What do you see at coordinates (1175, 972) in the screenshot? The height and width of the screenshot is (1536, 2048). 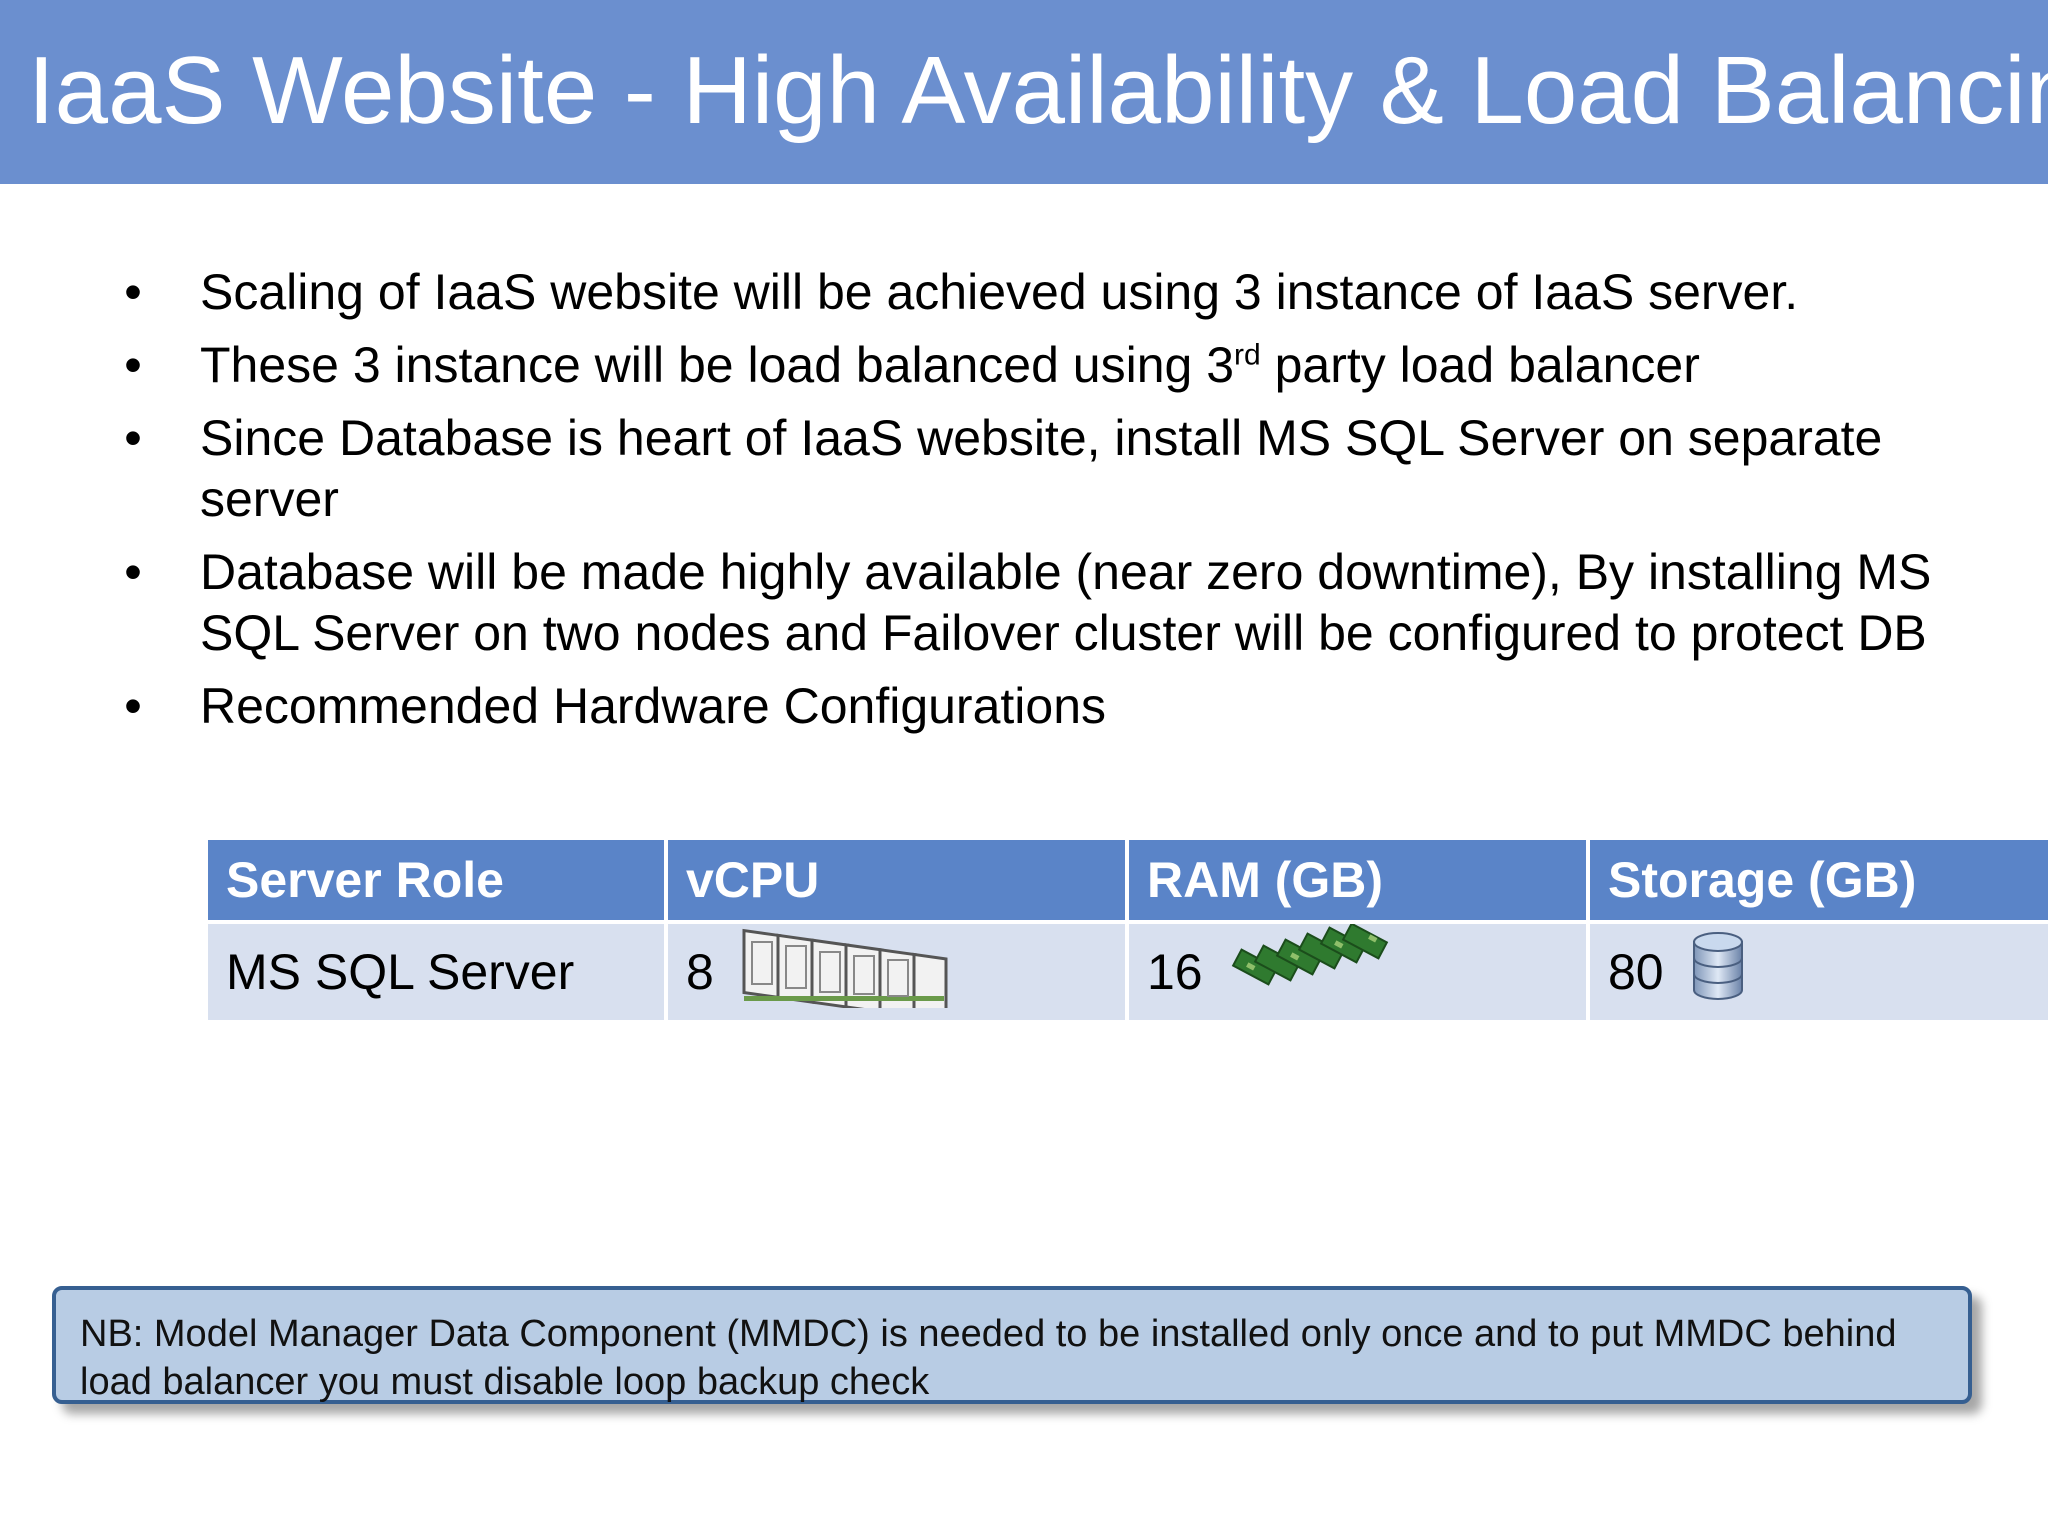 I see `ram-value: 16` at bounding box center [1175, 972].